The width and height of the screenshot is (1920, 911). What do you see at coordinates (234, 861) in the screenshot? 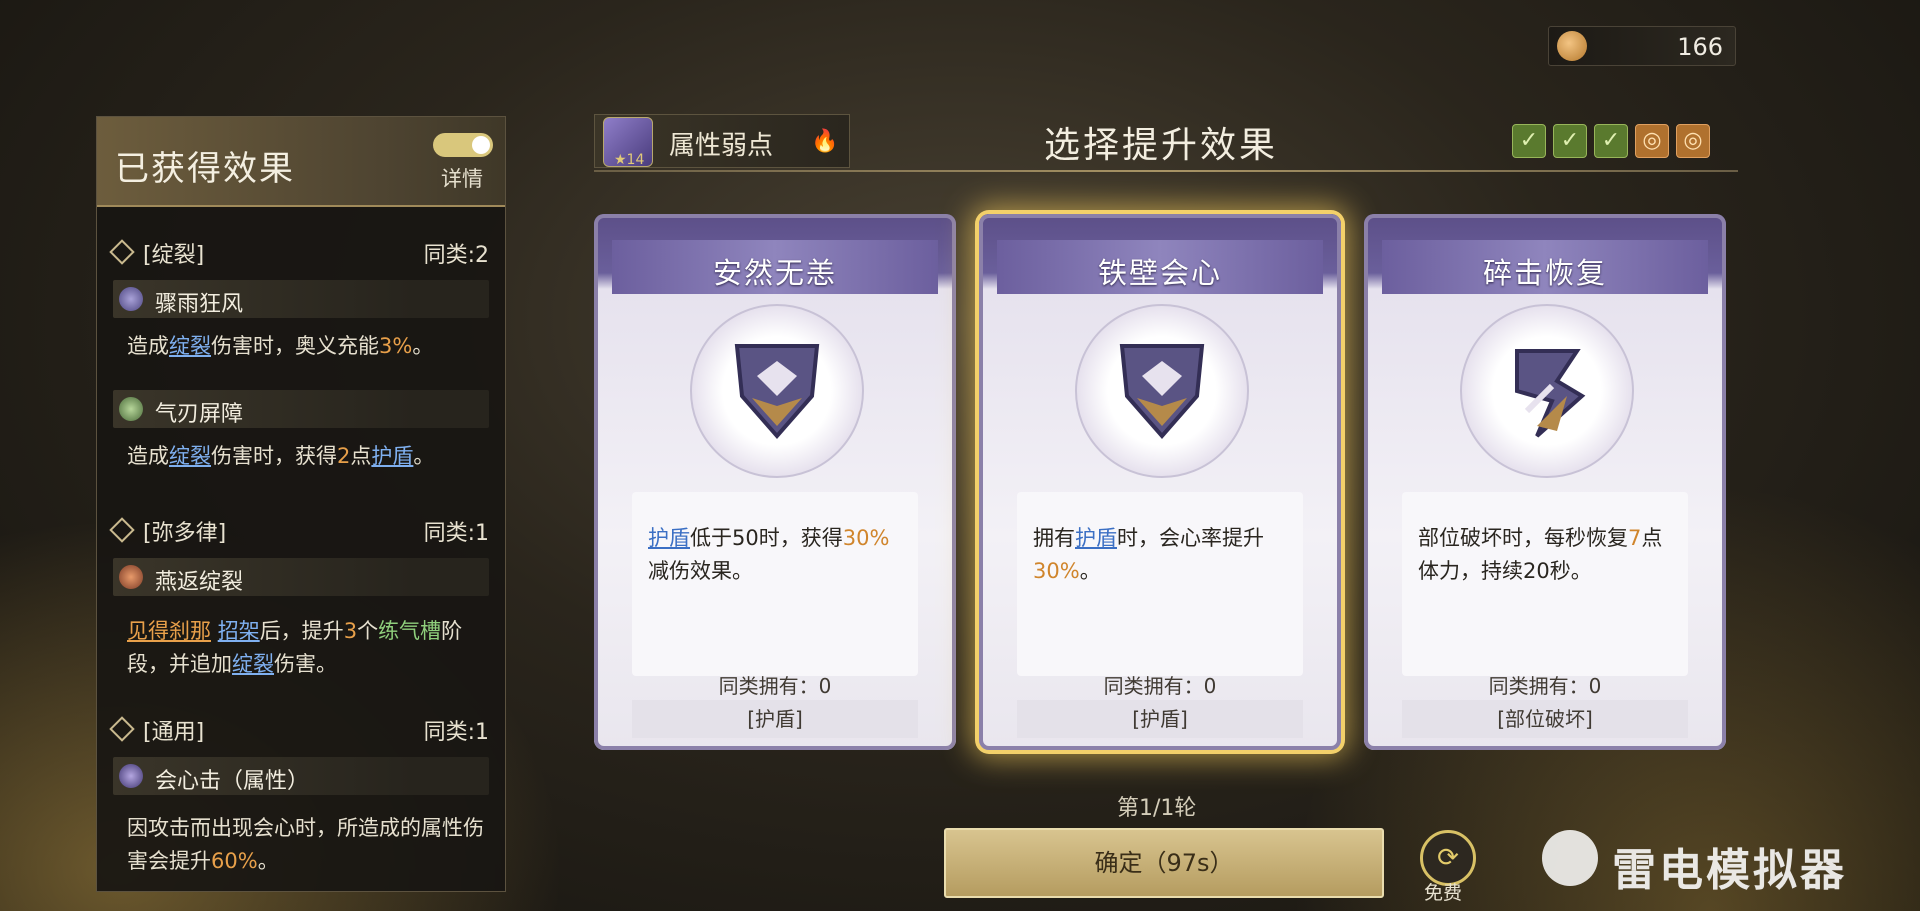
I see `desc-value: 60%` at bounding box center [234, 861].